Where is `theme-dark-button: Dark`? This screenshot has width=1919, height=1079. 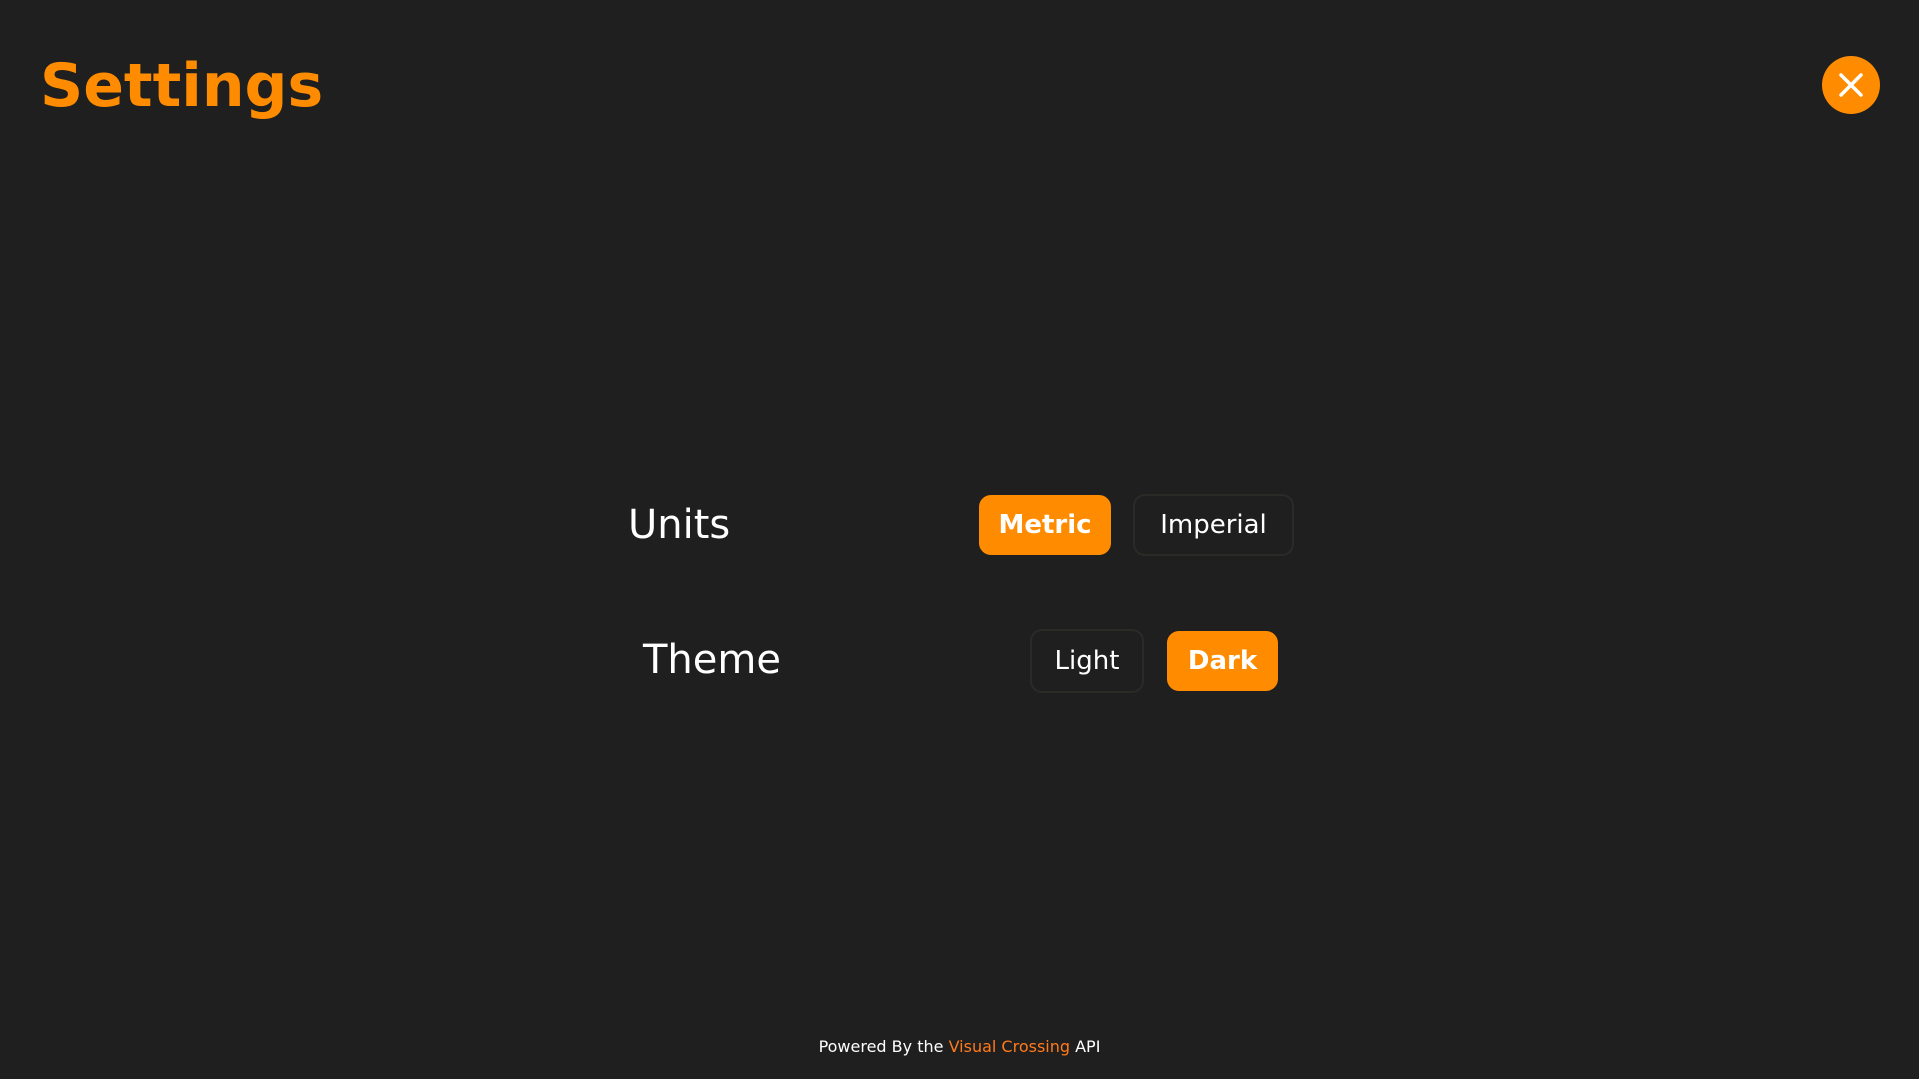
theme-dark-button: Dark is located at coordinates (1222, 661).